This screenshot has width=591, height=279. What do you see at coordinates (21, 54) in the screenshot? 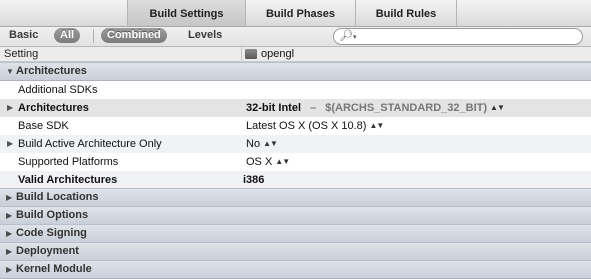
I see `setting-column-header: Setting` at bounding box center [21, 54].